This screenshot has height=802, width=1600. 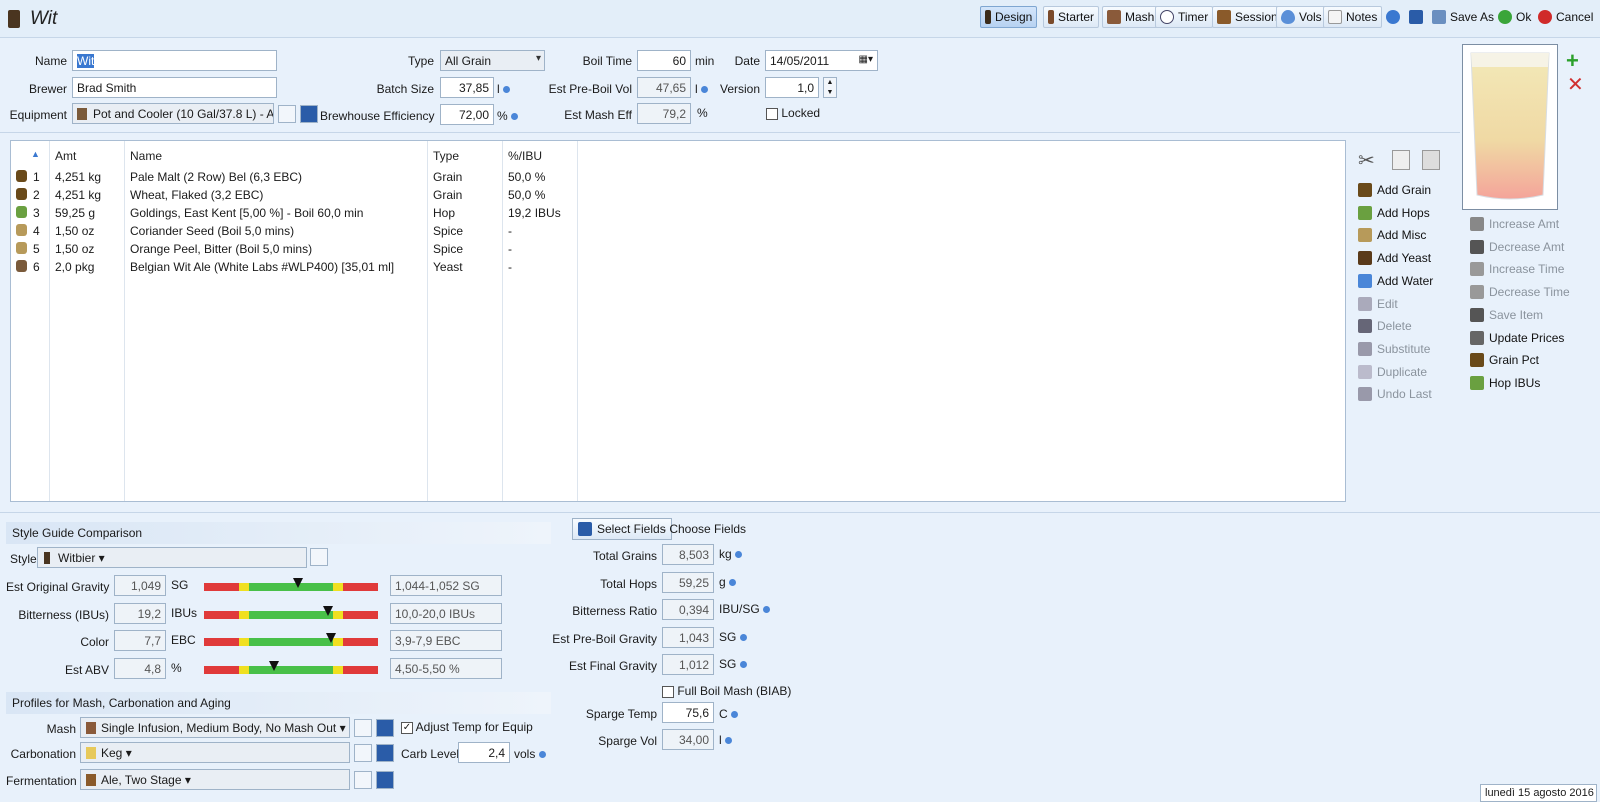 I want to click on tab-vols: Vols, so click(x=1301, y=17).